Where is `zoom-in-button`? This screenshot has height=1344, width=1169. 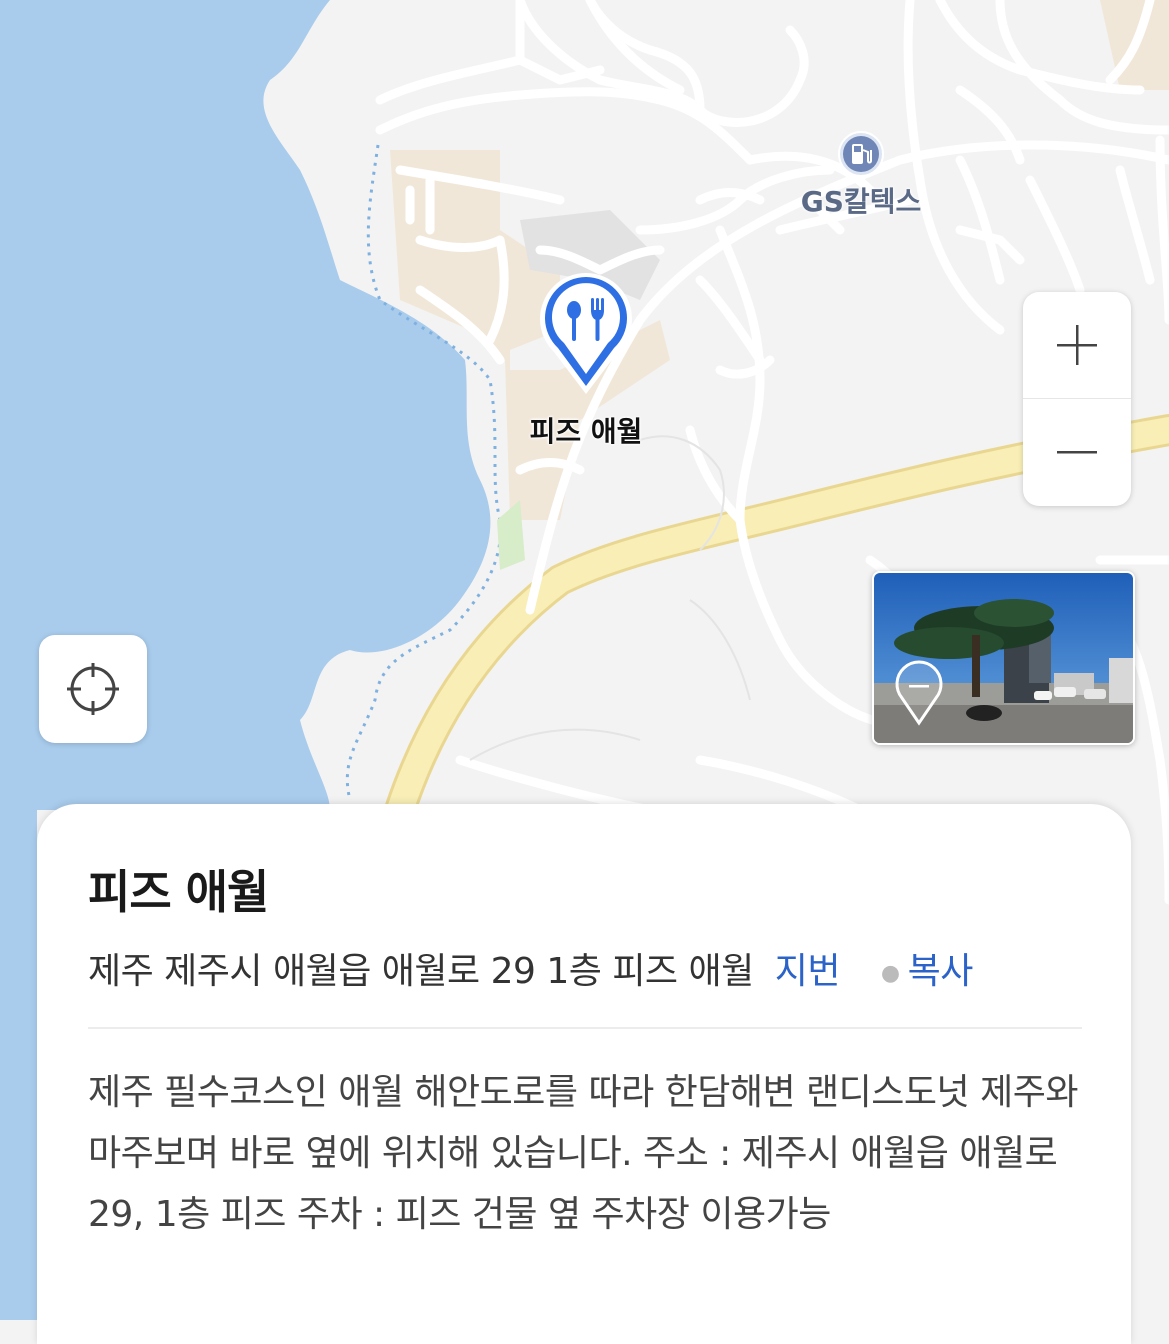
zoom-in-button is located at coordinates (1077, 345).